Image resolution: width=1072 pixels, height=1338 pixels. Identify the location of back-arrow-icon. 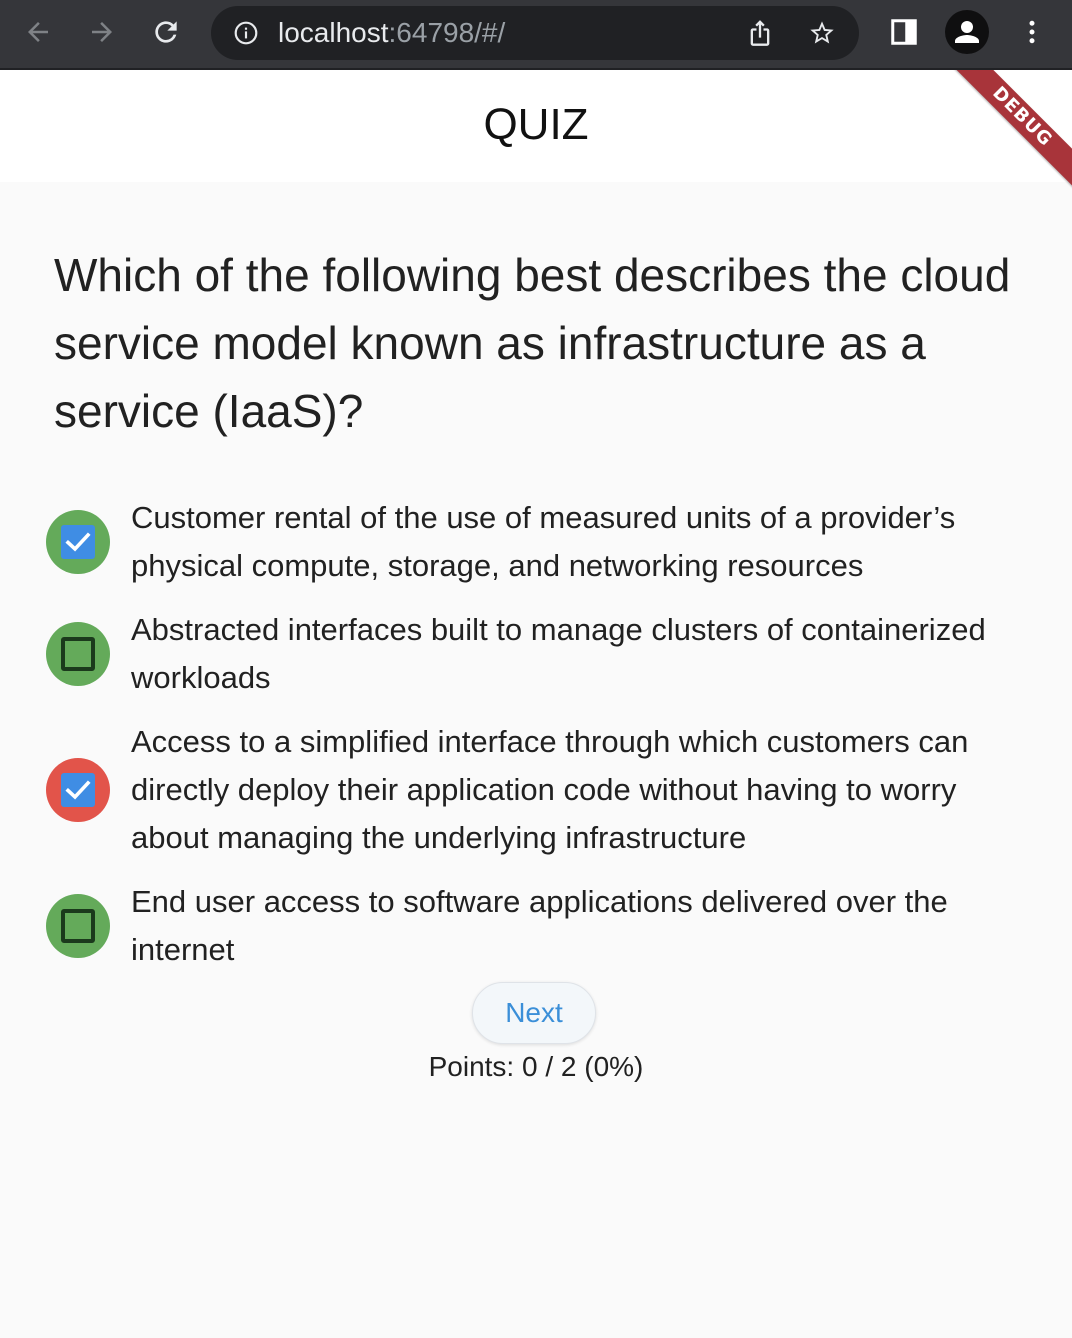
(38, 32).